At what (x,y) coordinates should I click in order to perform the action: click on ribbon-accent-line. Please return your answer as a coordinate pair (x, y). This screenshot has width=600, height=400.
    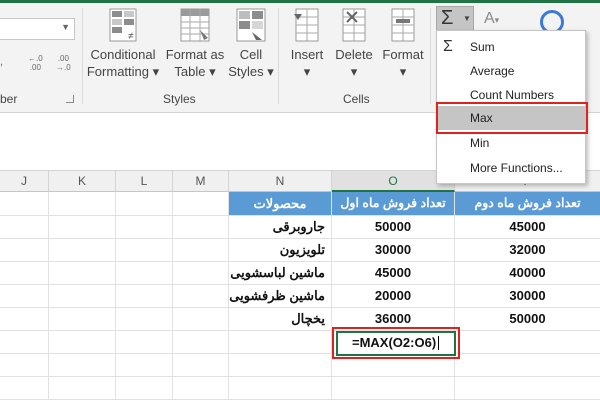
    Looking at the image, I should click on (300, 1).